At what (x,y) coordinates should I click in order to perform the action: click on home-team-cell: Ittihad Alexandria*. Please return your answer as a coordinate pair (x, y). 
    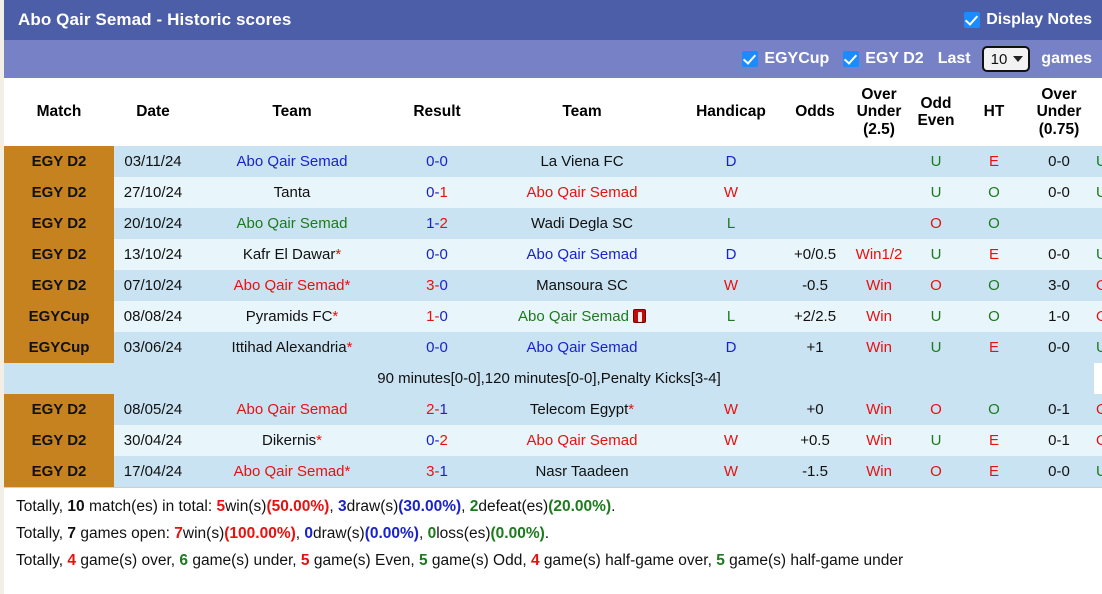
    Looking at the image, I should click on (292, 347).